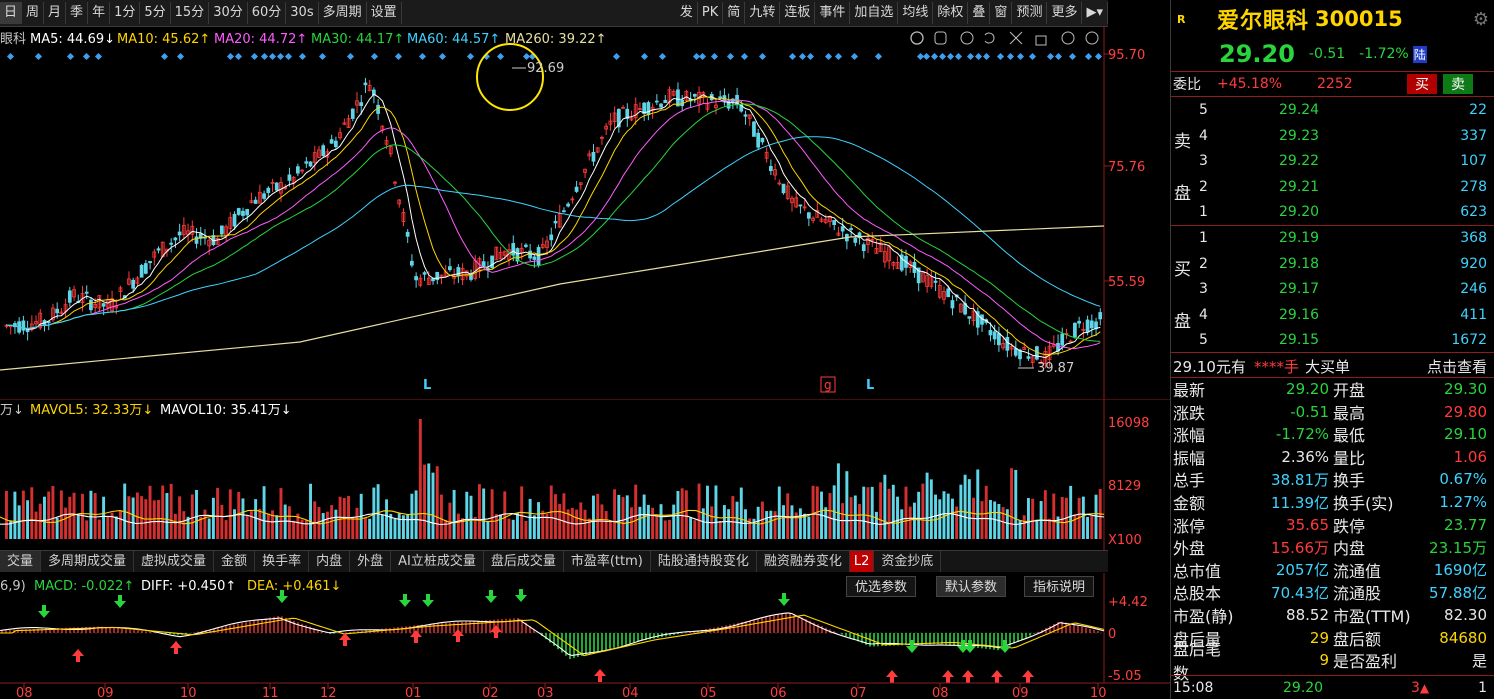 The image size is (1494, 699). I want to click on indicator-tab: 资金抄底, so click(908, 561).